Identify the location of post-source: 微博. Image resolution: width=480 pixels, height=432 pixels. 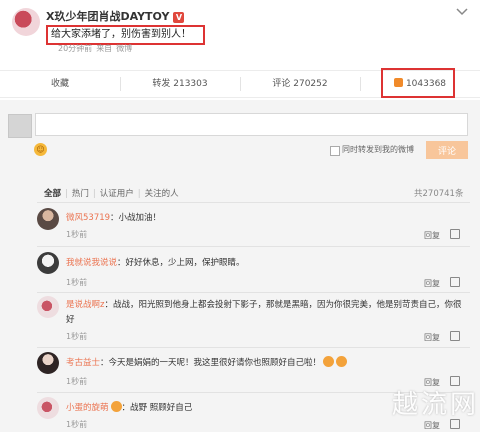
(124, 48).